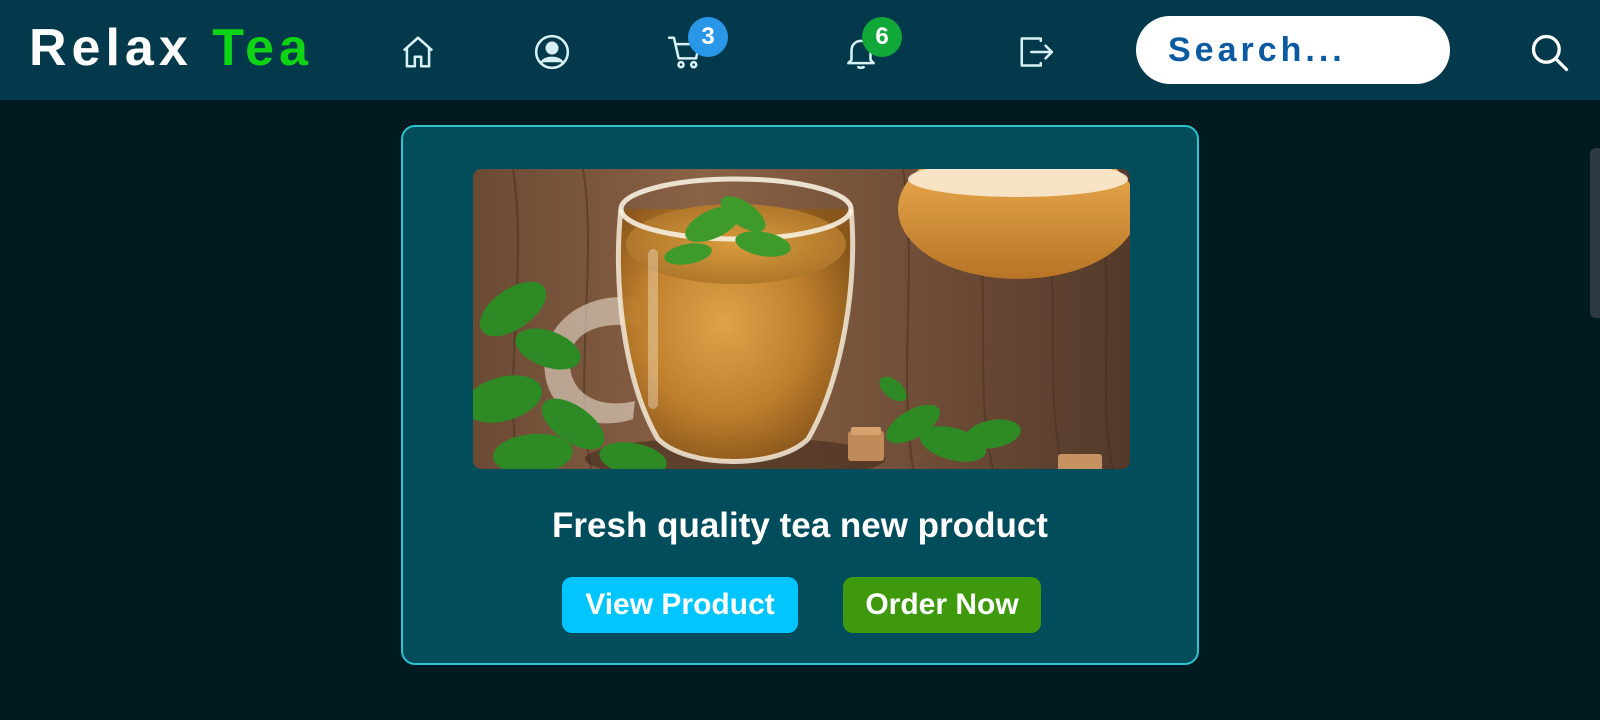  What do you see at coordinates (1550, 53) in the screenshot?
I see `search-icon` at bounding box center [1550, 53].